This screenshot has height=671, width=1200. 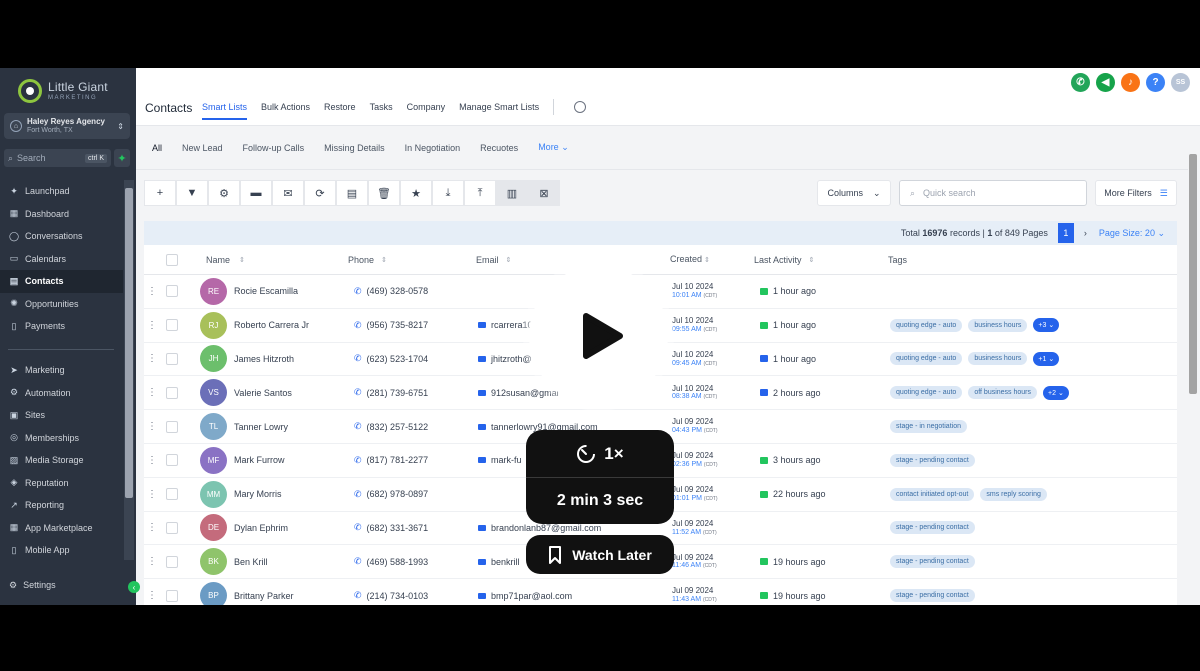 What do you see at coordinates (61, 550) in the screenshot?
I see `sidebar-item-mobile-app: ▯ Mobile App` at bounding box center [61, 550].